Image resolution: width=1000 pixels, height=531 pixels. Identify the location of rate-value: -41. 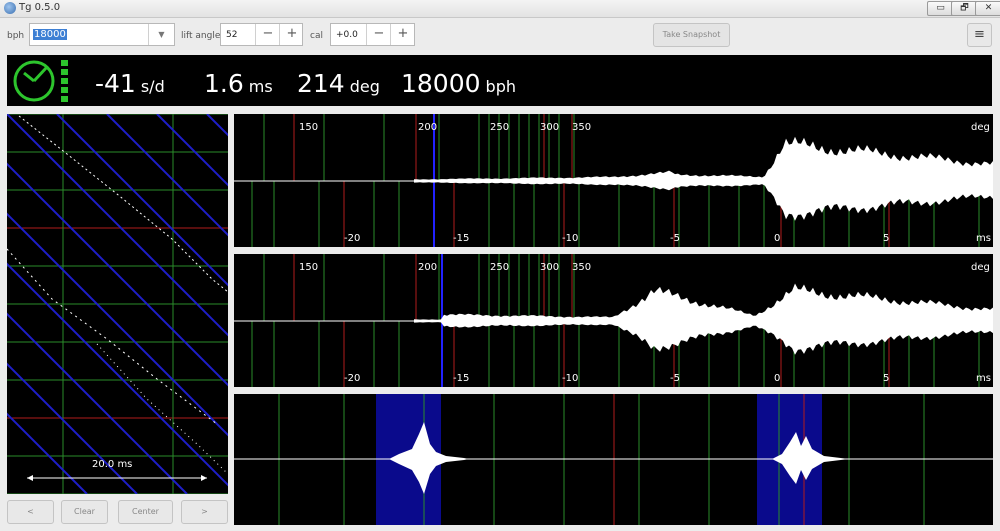
(115, 83).